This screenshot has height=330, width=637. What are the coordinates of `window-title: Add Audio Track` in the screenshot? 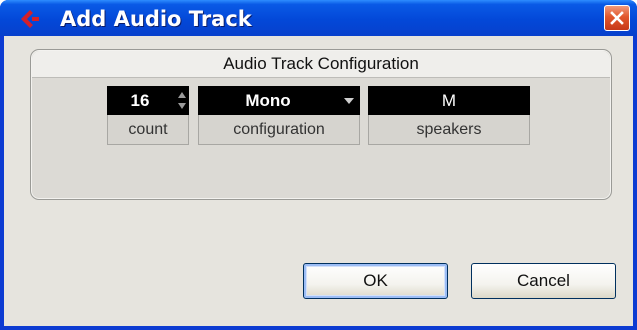 It's located at (156, 19).